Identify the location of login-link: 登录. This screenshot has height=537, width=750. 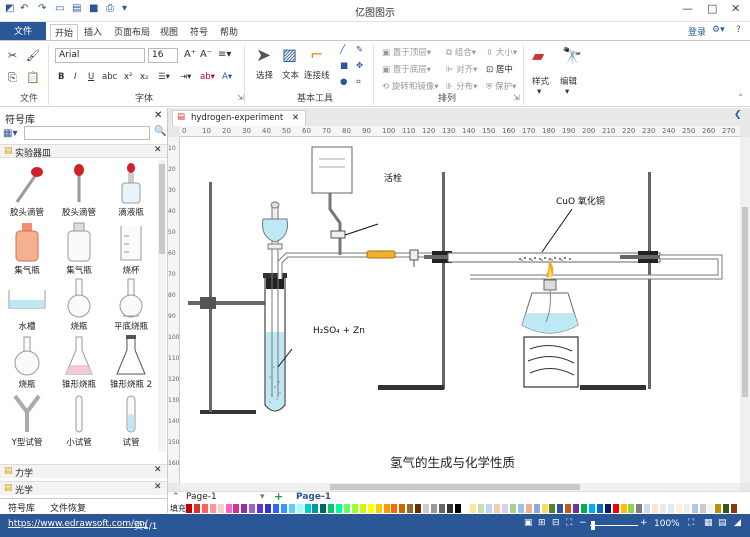
(697, 31).